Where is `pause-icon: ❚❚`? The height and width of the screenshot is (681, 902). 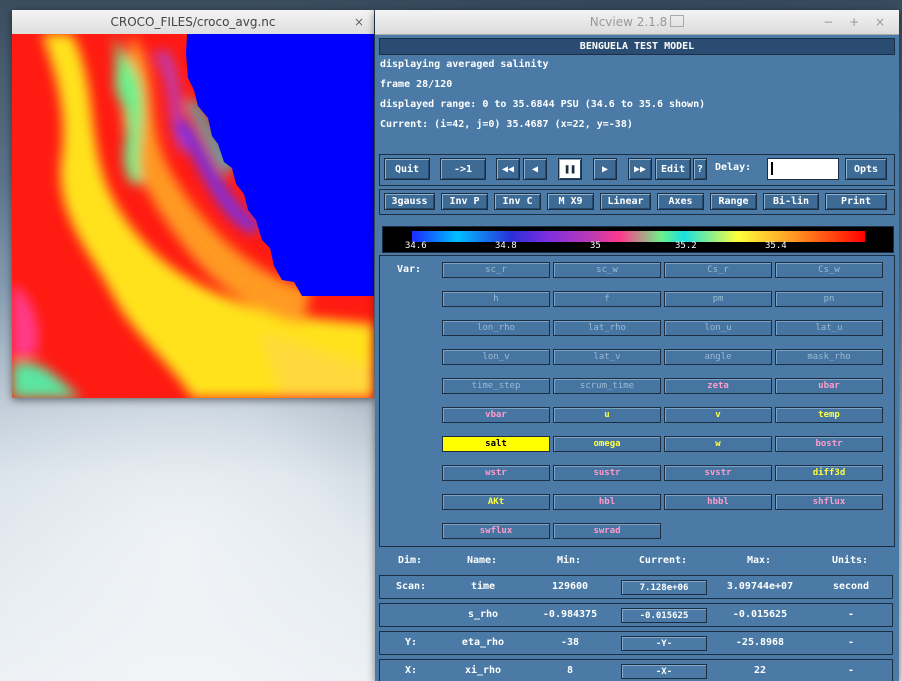
pause-icon: ❚❚ is located at coordinates (570, 169).